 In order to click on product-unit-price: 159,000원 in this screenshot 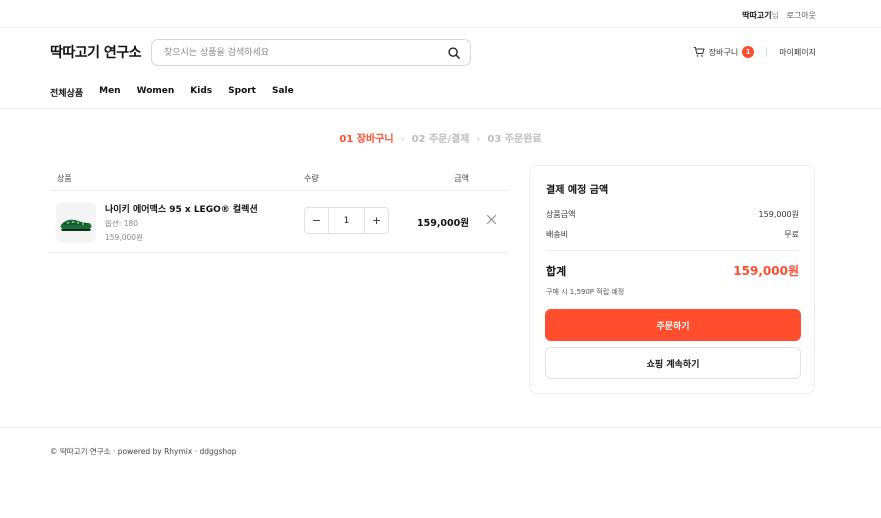, I will do `click(124, 237)`.